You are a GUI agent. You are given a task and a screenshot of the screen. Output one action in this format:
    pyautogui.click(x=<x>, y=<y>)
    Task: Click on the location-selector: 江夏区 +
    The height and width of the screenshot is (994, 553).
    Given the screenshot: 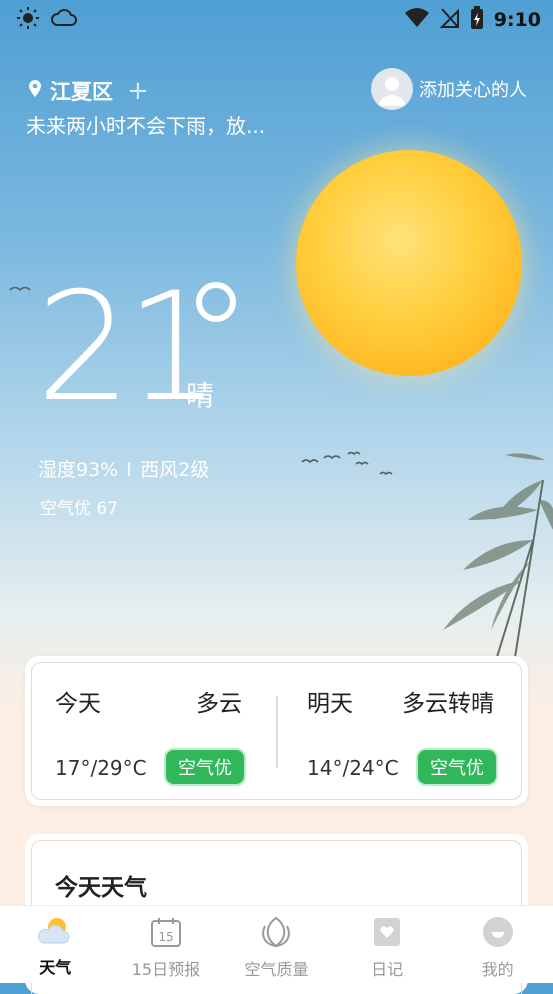 What is the action you would take?
    pyautogui.click(x=88, y=91)
    